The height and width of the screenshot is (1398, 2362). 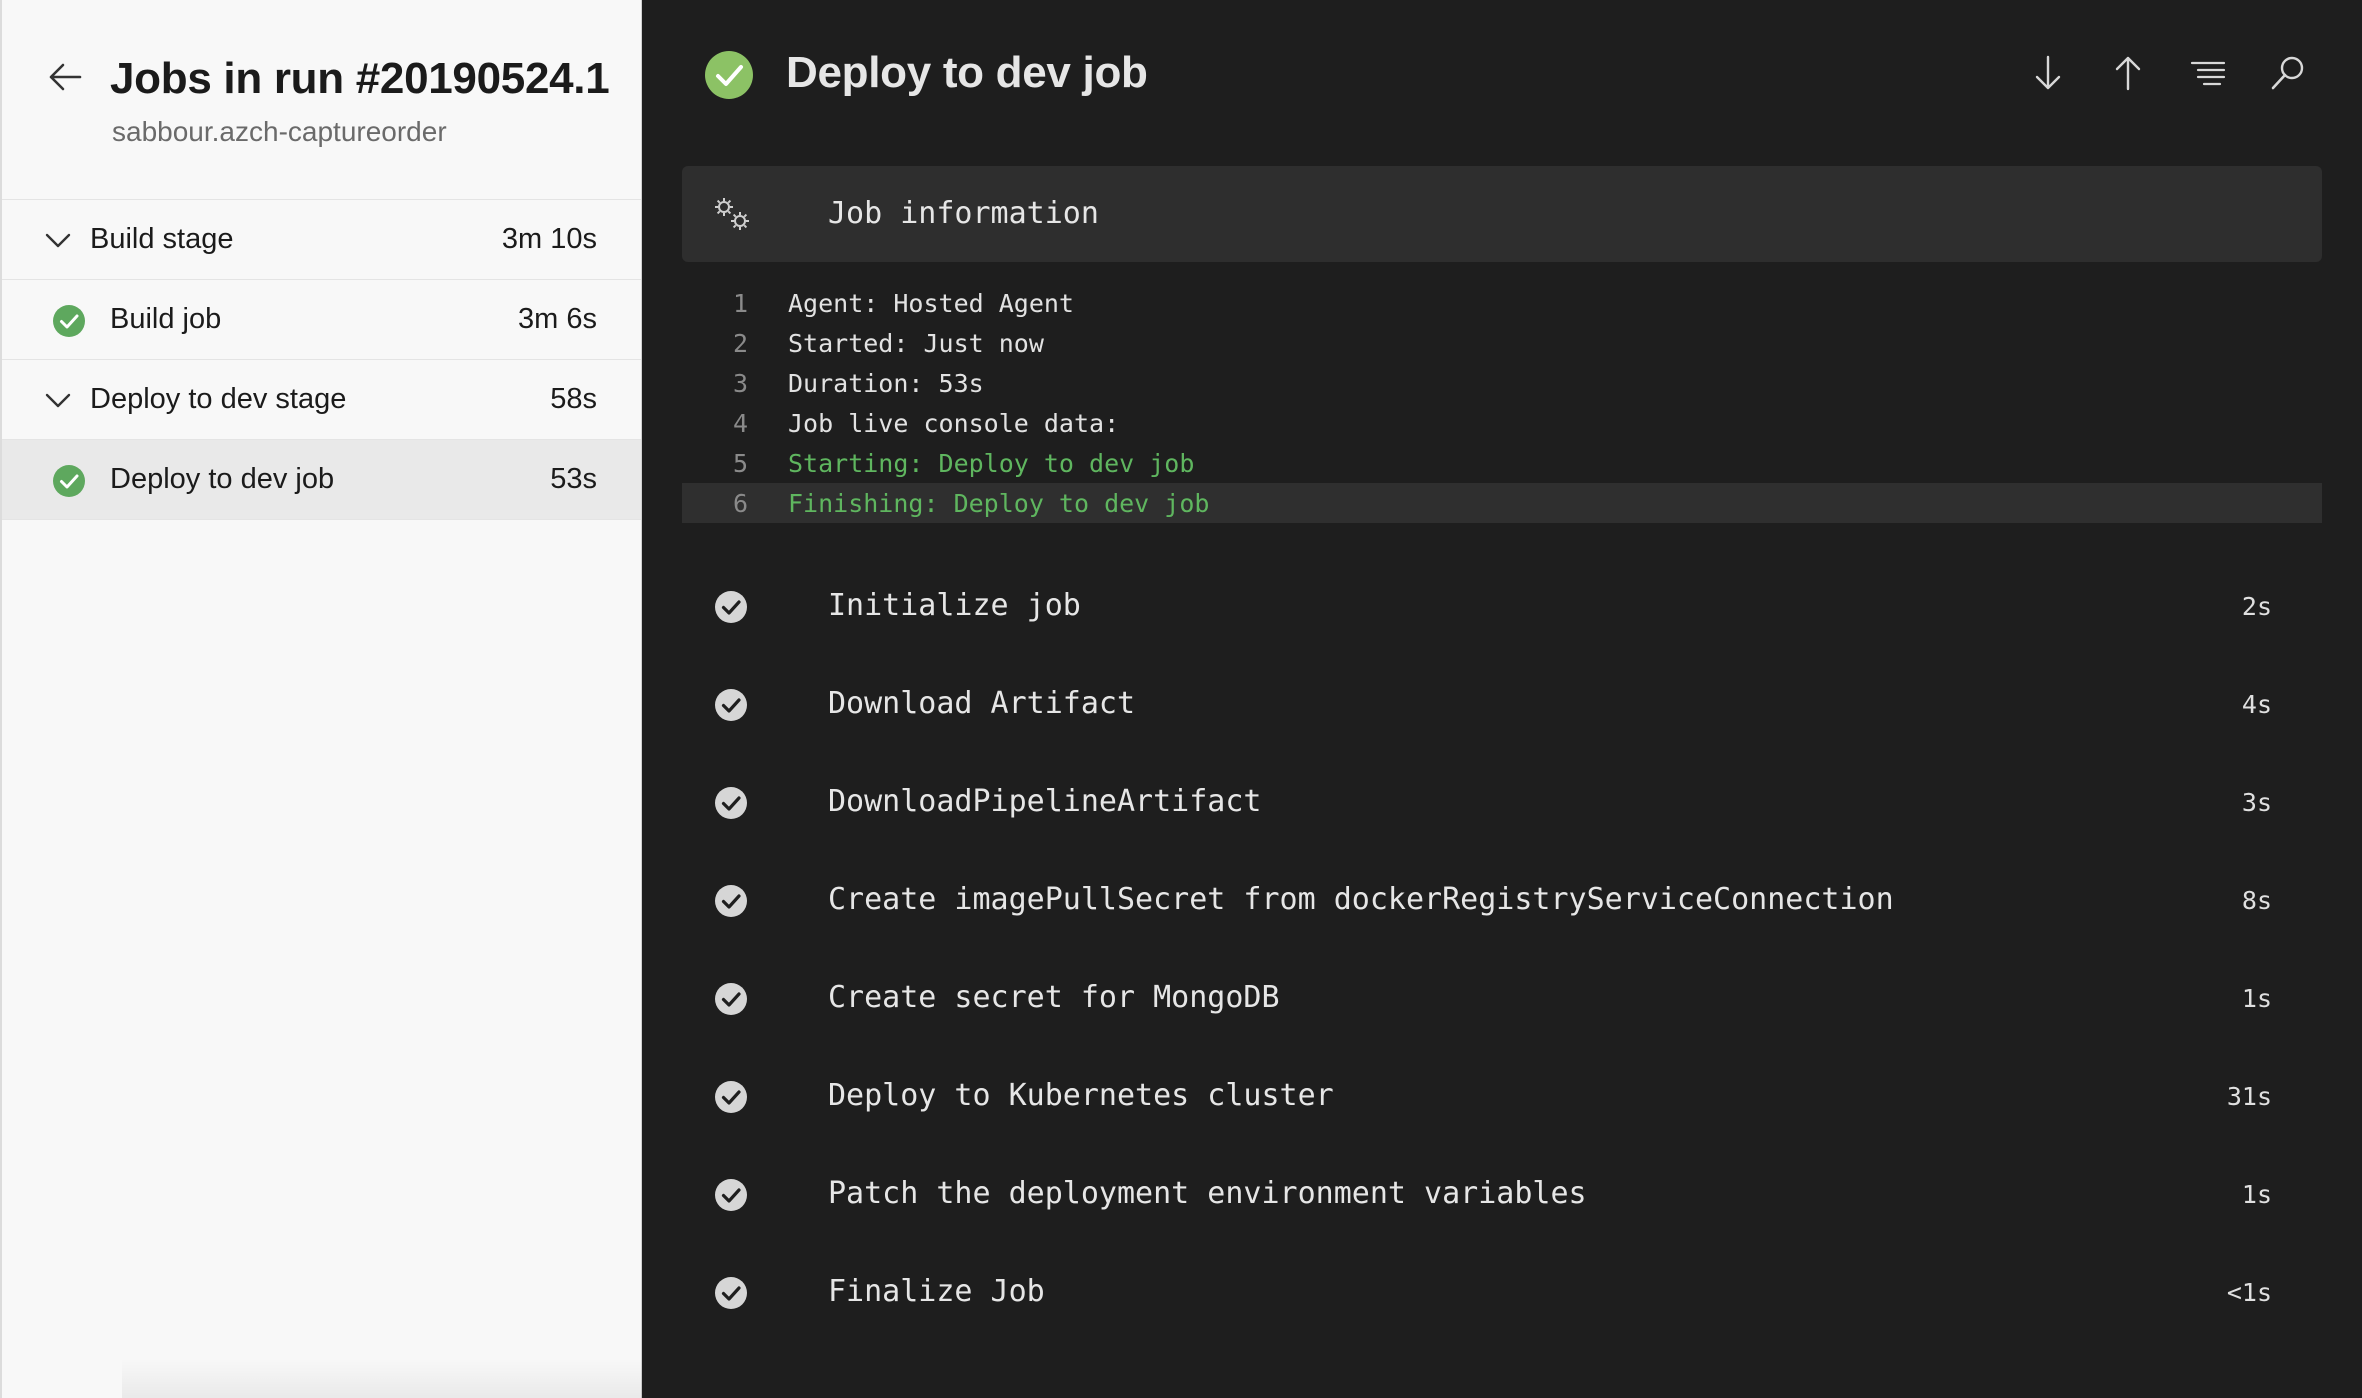 I want to click on step-row-download-pipeline-artifact: DownloadPipelineArtifact 3s, so click(x=1502, y=803).